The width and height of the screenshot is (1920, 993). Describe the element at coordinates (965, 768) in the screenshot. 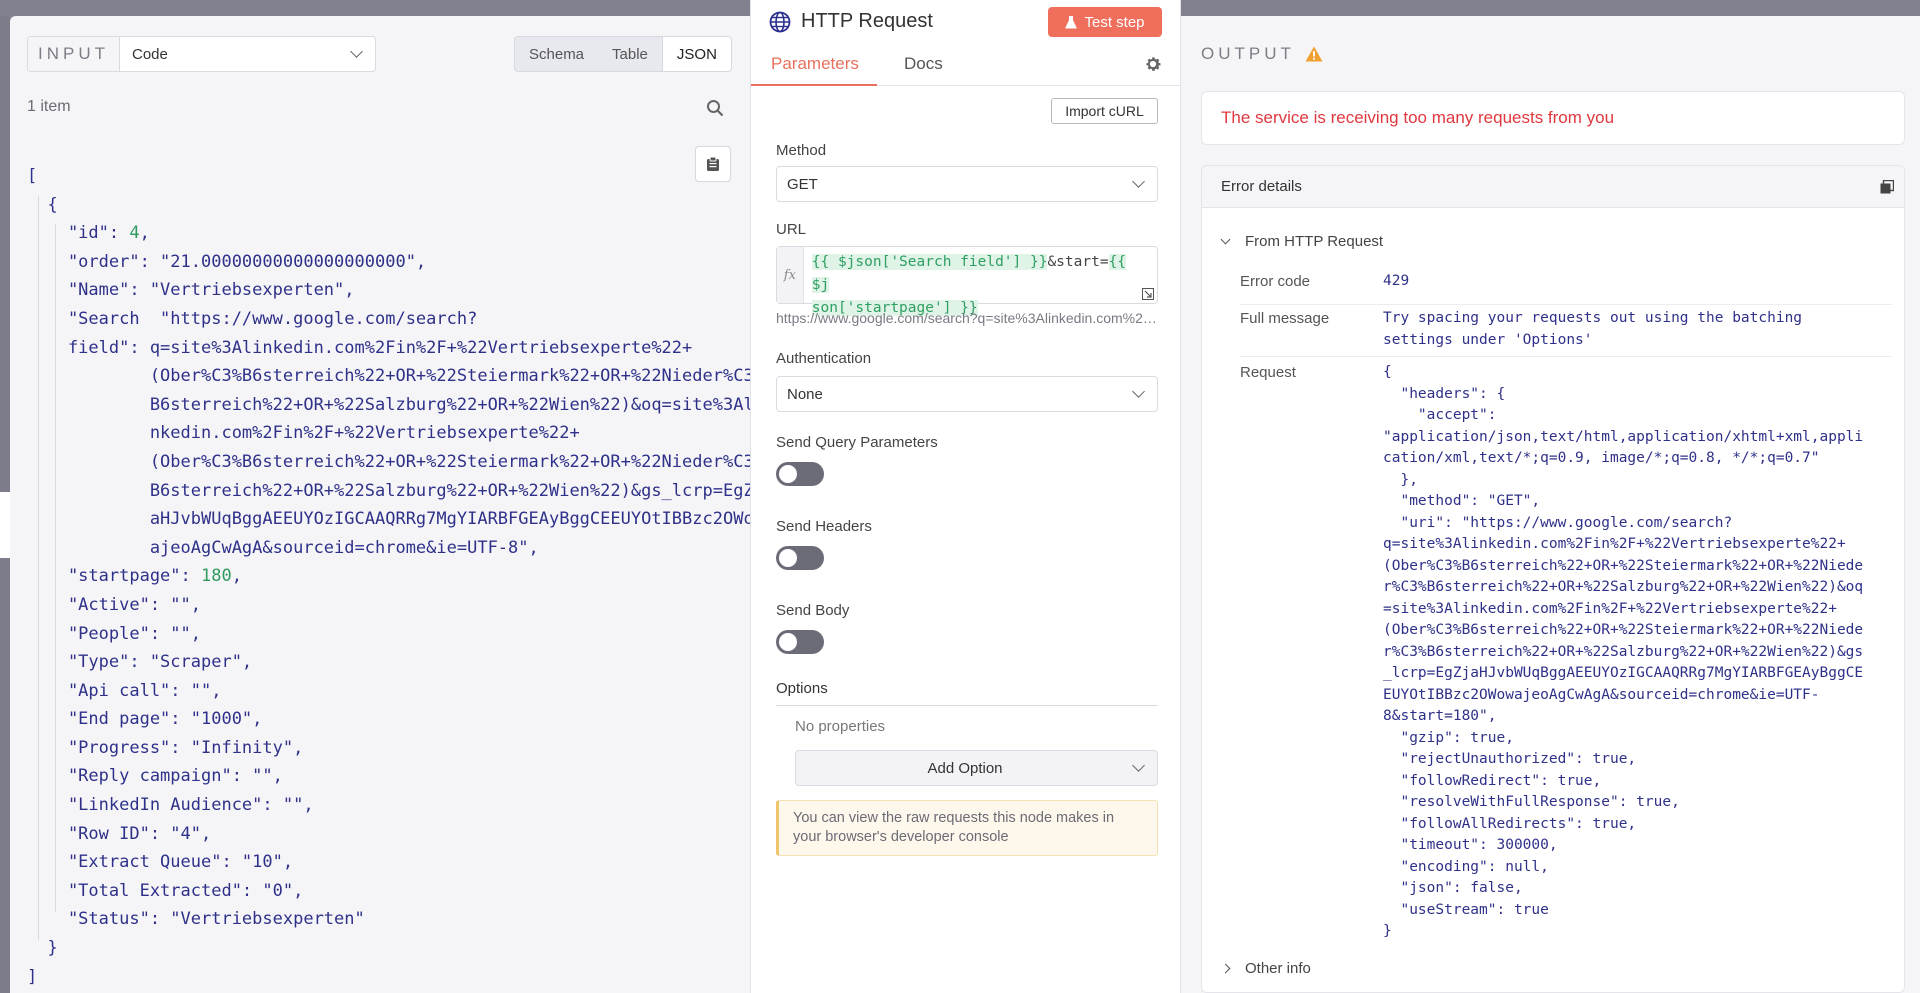

I see `add-option-label: Add Option` at that location.